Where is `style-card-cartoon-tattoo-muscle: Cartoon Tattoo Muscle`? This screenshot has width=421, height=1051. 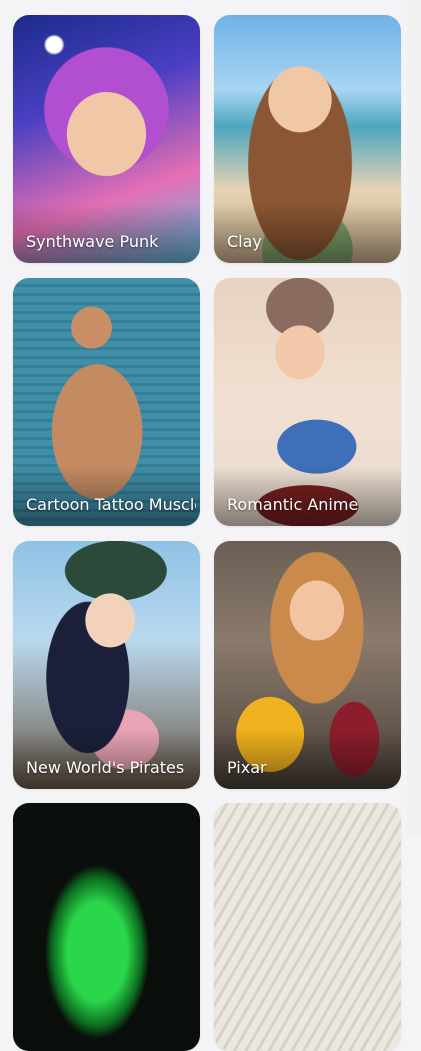
style-card-cartoon-tattoo-muscle: Cartoon Tattoo Muscle is located at coordinates (106, 402).